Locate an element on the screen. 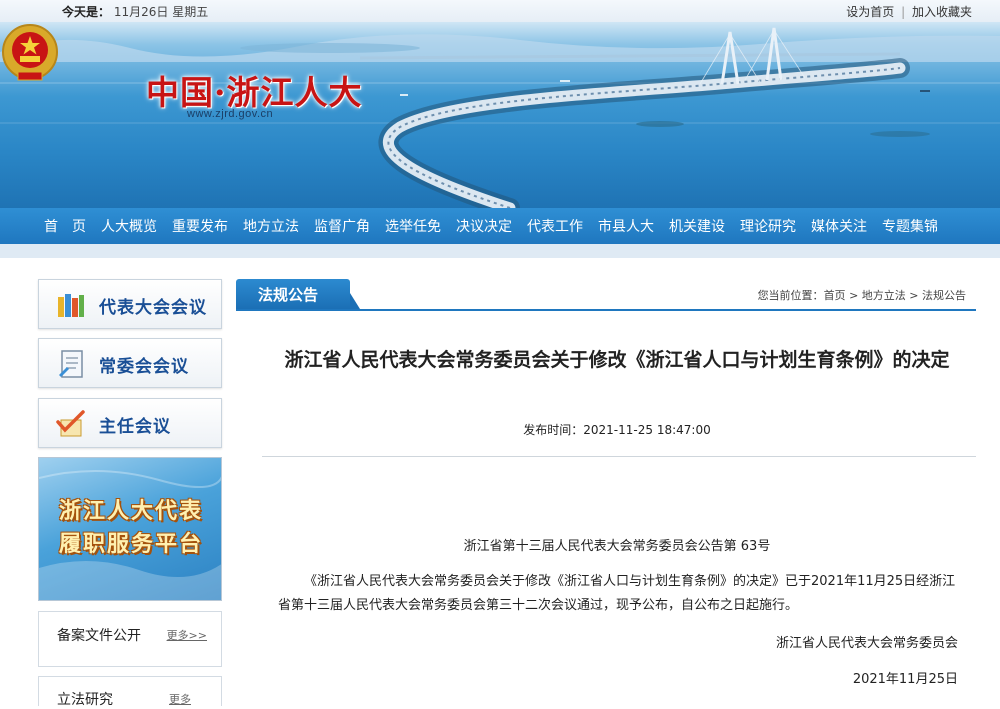 This screenshot has width=1000, height=709. panel-title: 备案文件公开 is located at coordinates (99, 636).